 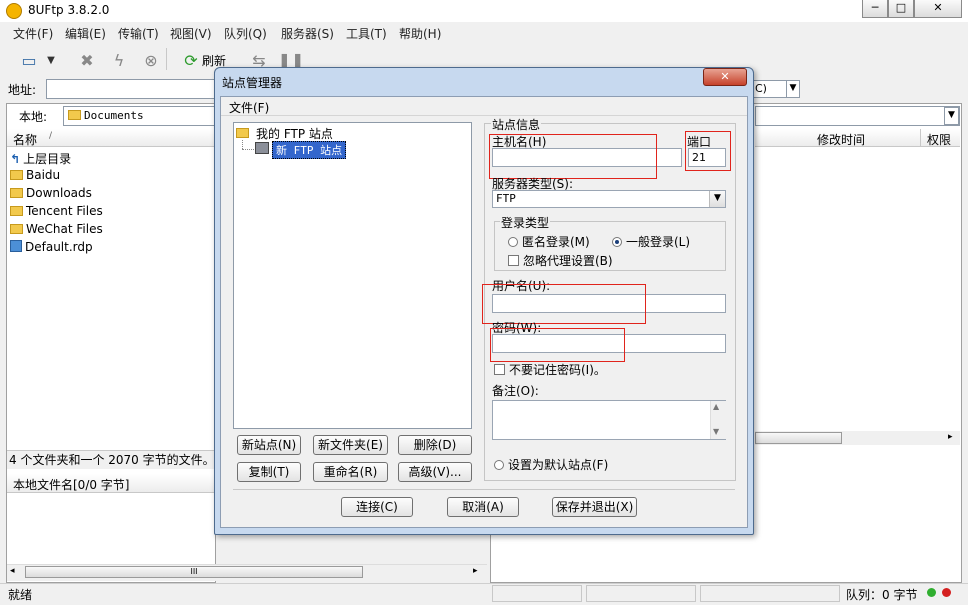 What do you see at coordinates (560, 260) in the screenshot?
I see `ignore-proxy-checkbox: 忽略代理设置(B)` at bounding box center [560, 260].